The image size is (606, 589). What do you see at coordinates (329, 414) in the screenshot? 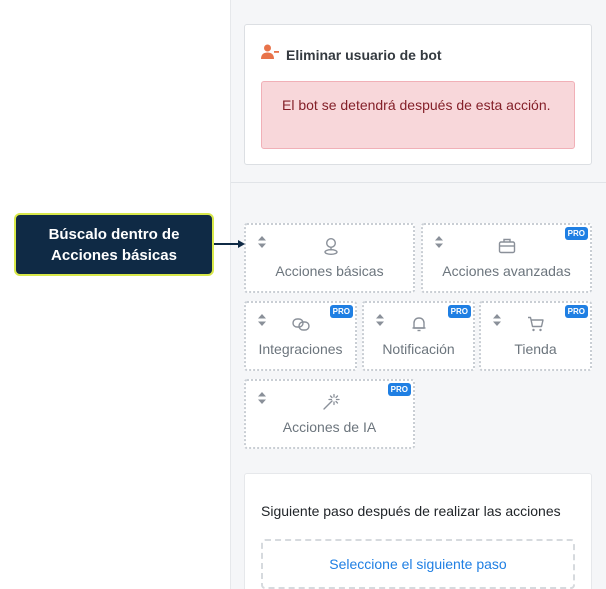
I see `tile-acciones-de-ia: PRO Acciones de IA` at bounding box center [329, 414].